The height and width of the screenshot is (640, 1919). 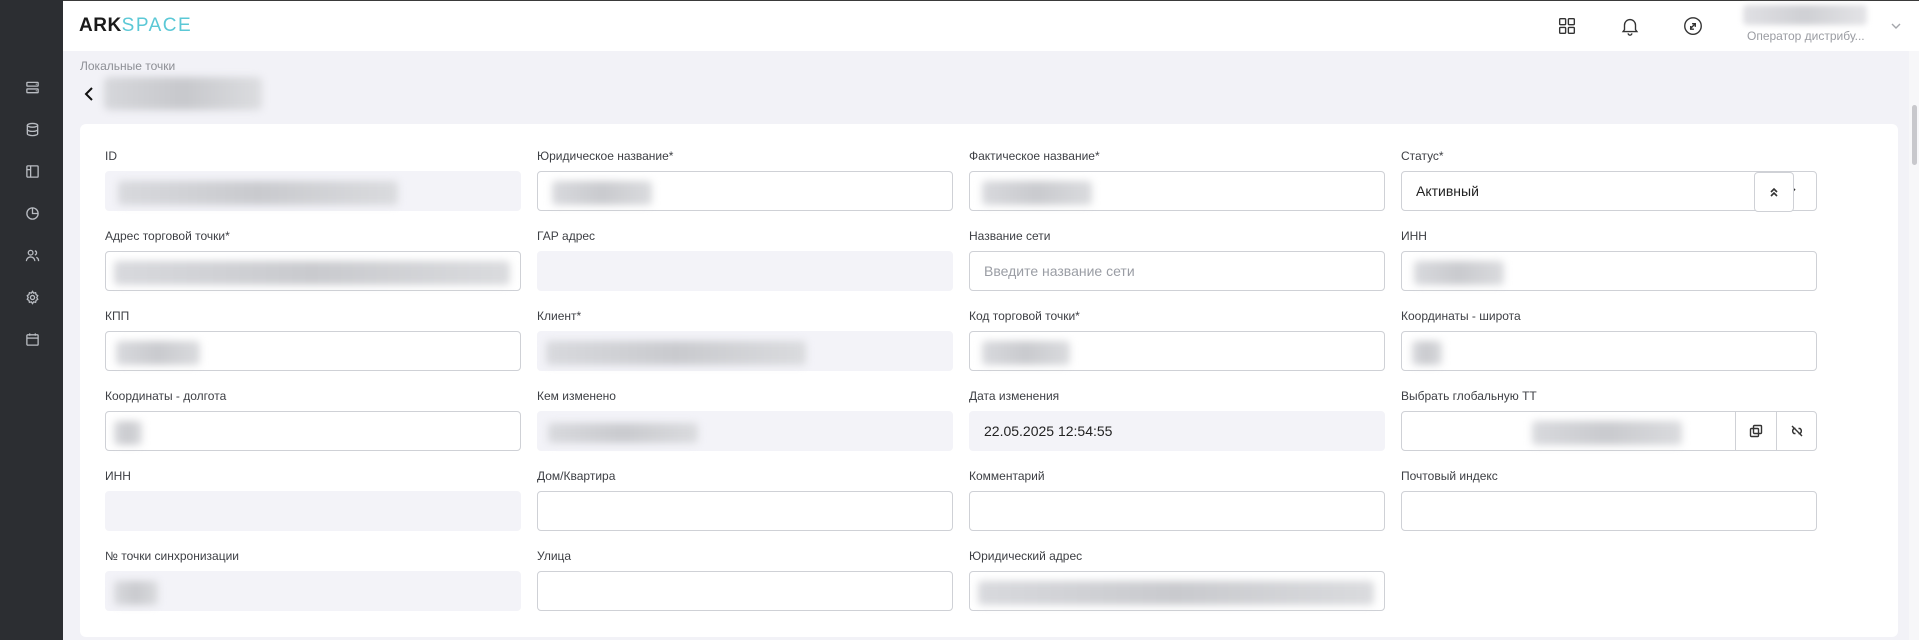 What do you see at coordinates (157, 25) in the screenshot?
I see `logo-space-text: SPACE` at bounding box center [157, 25].